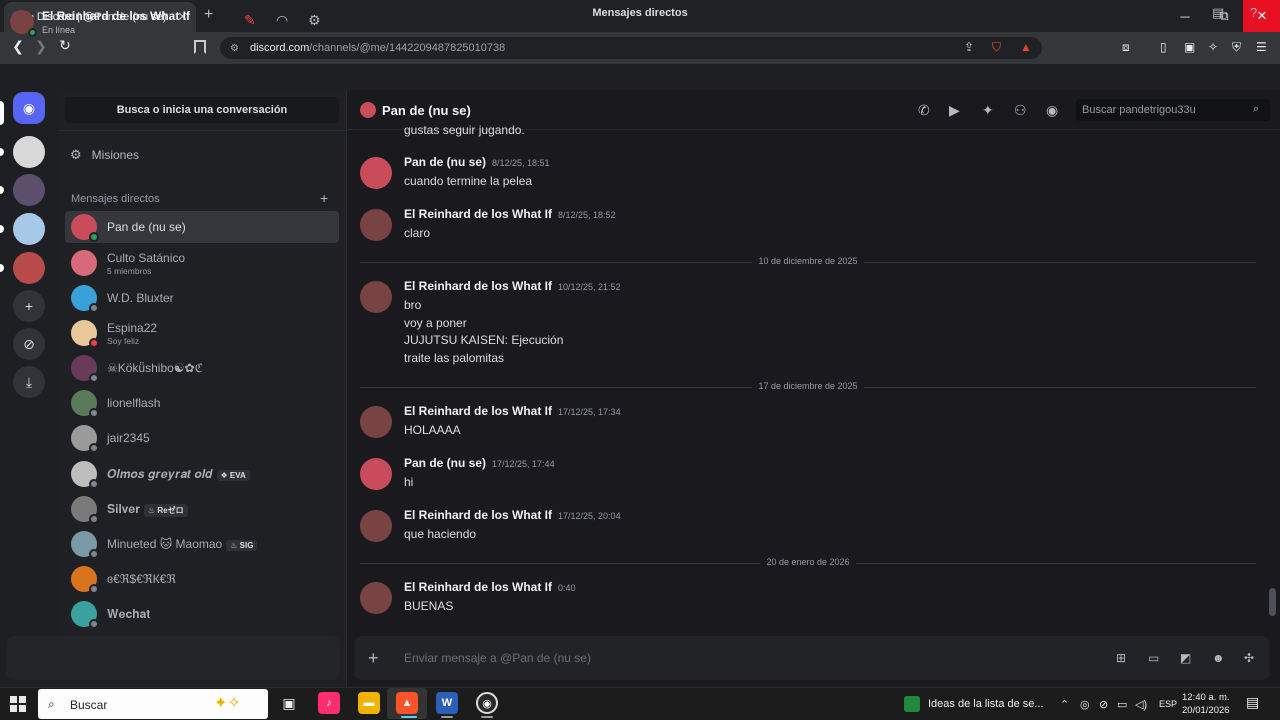 This screenshot has height=720, width=1280. I want to click on dm-item: ɞ€ℜ$€ℜК€ℜ, so click(202, 579).